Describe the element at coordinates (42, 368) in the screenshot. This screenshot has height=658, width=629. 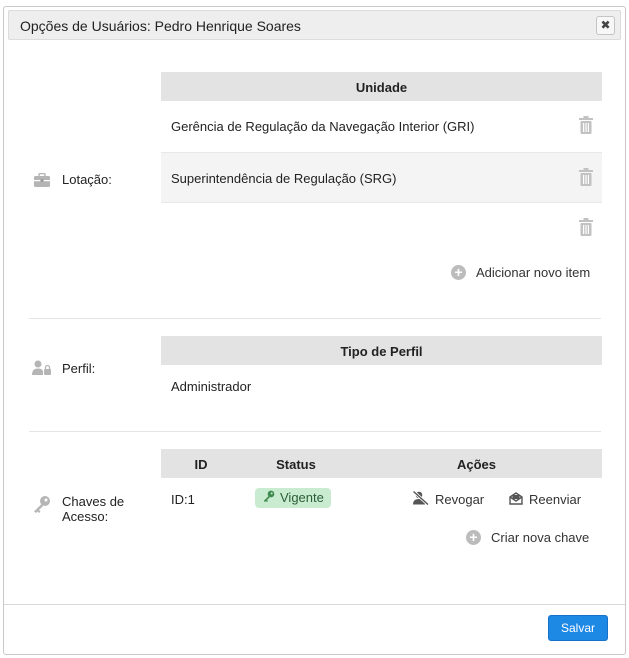
I see `user-lock-icon` at that location.